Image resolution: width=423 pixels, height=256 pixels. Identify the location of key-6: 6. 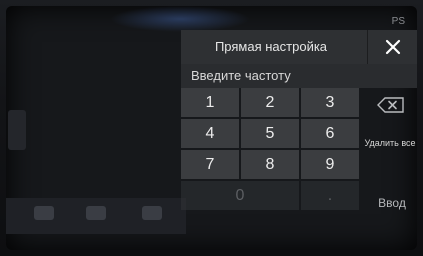
(330, 133).